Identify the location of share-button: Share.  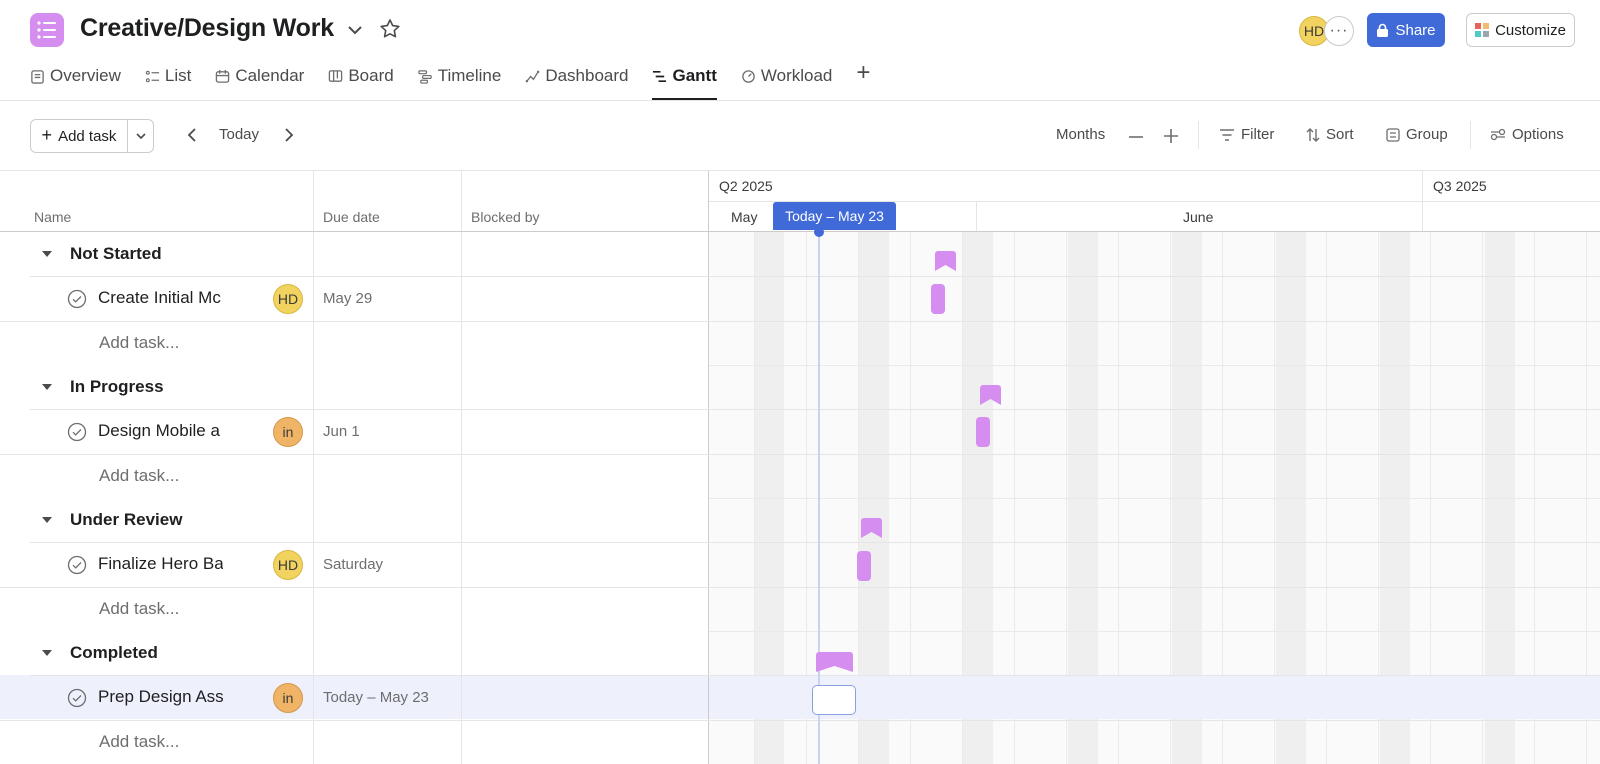
(1406, 30).